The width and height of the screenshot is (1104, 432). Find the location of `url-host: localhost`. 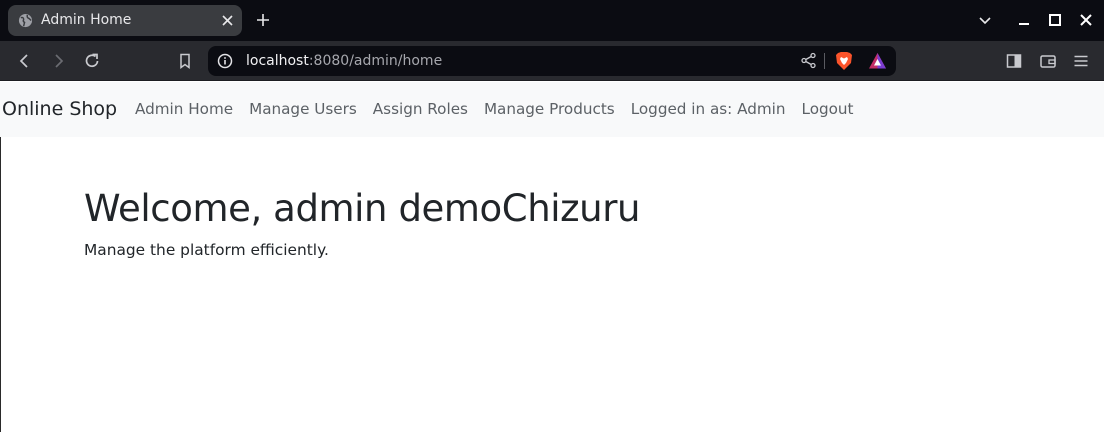

url-host: localhost is located at coordinates (277, 61).